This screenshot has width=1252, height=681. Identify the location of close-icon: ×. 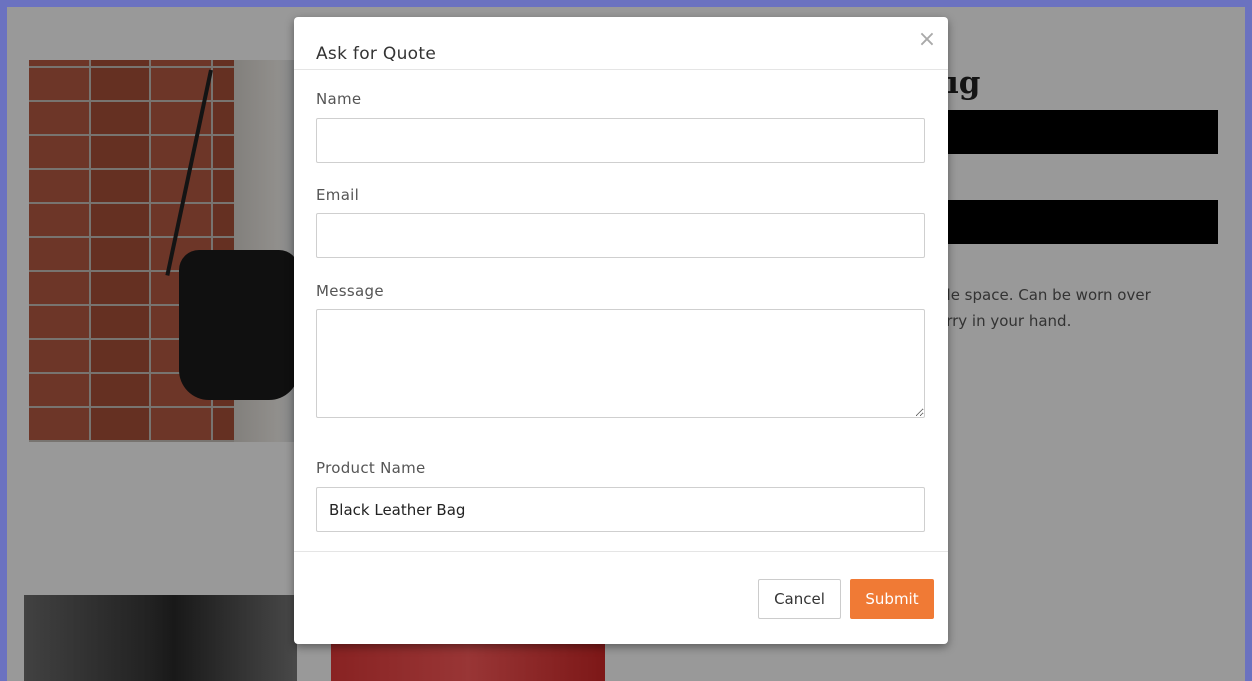
(927, 40).